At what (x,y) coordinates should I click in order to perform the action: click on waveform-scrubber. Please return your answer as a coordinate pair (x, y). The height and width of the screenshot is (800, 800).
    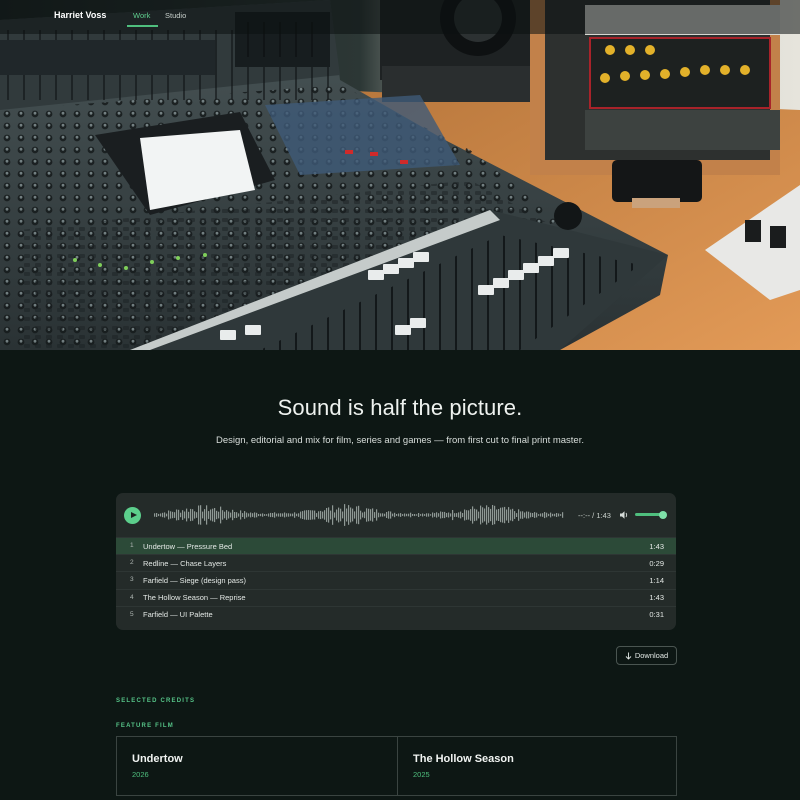
    Looking at the image, I should click on (359, 515).